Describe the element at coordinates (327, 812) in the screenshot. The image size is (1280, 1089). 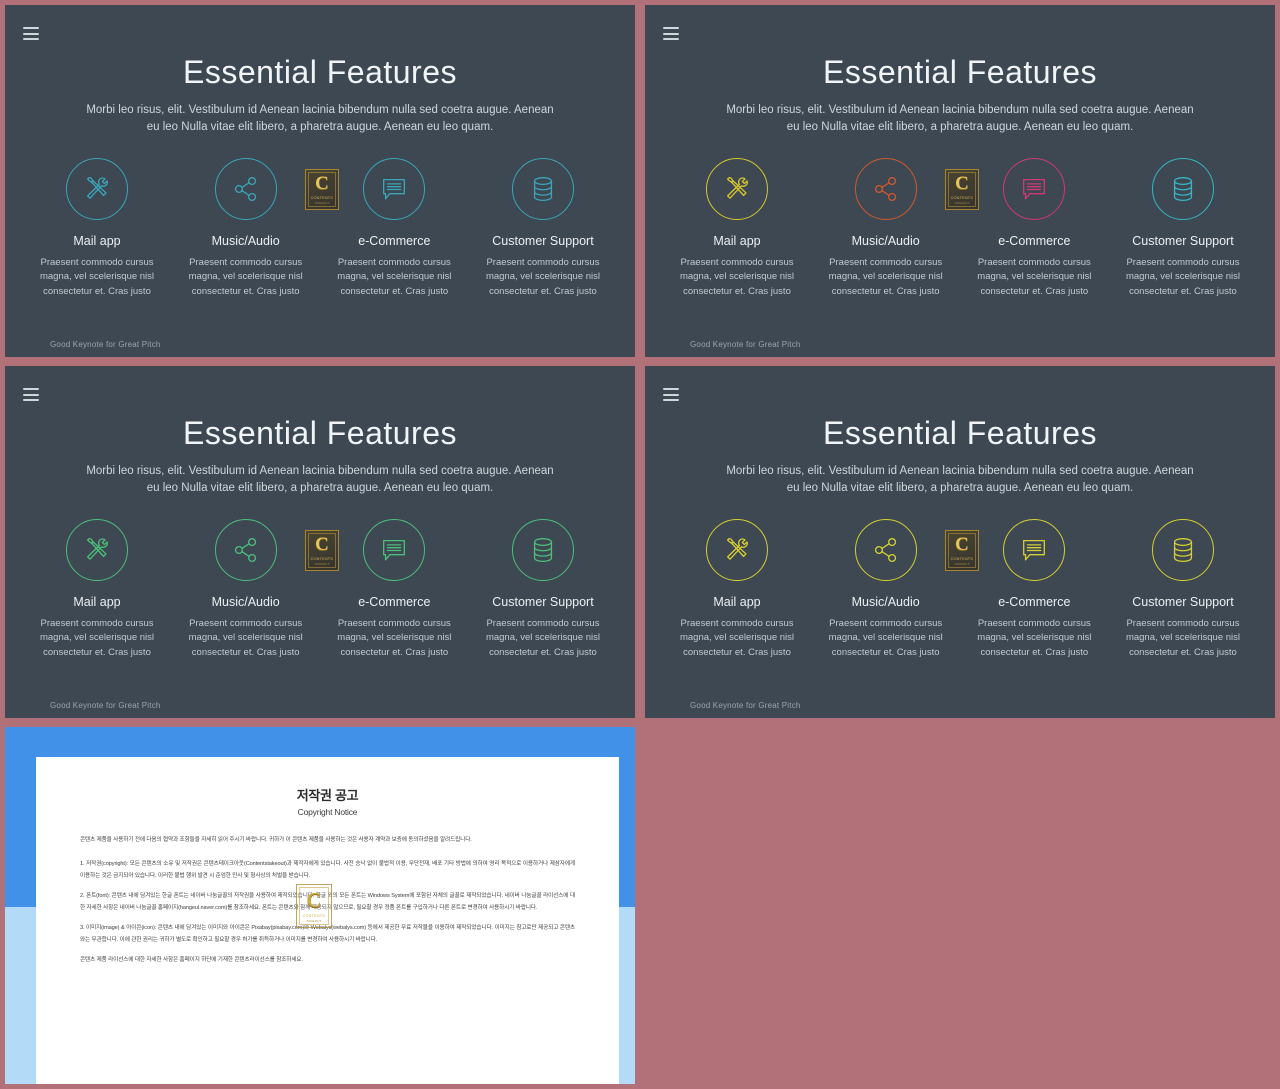
I see `doc-title-english: Copyright Notice` at that location.